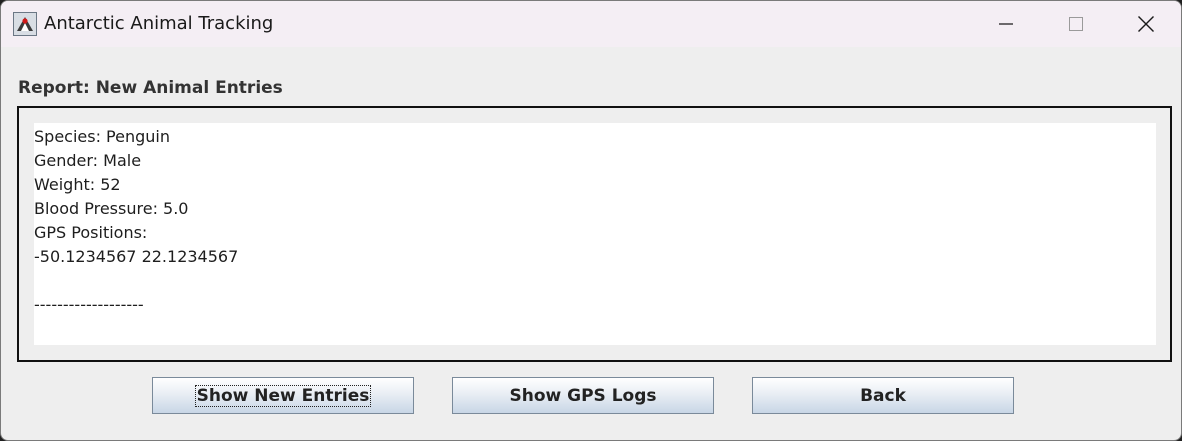  I want to click on report-line-gps-heading: GPS Positions:, so click(91, 232).